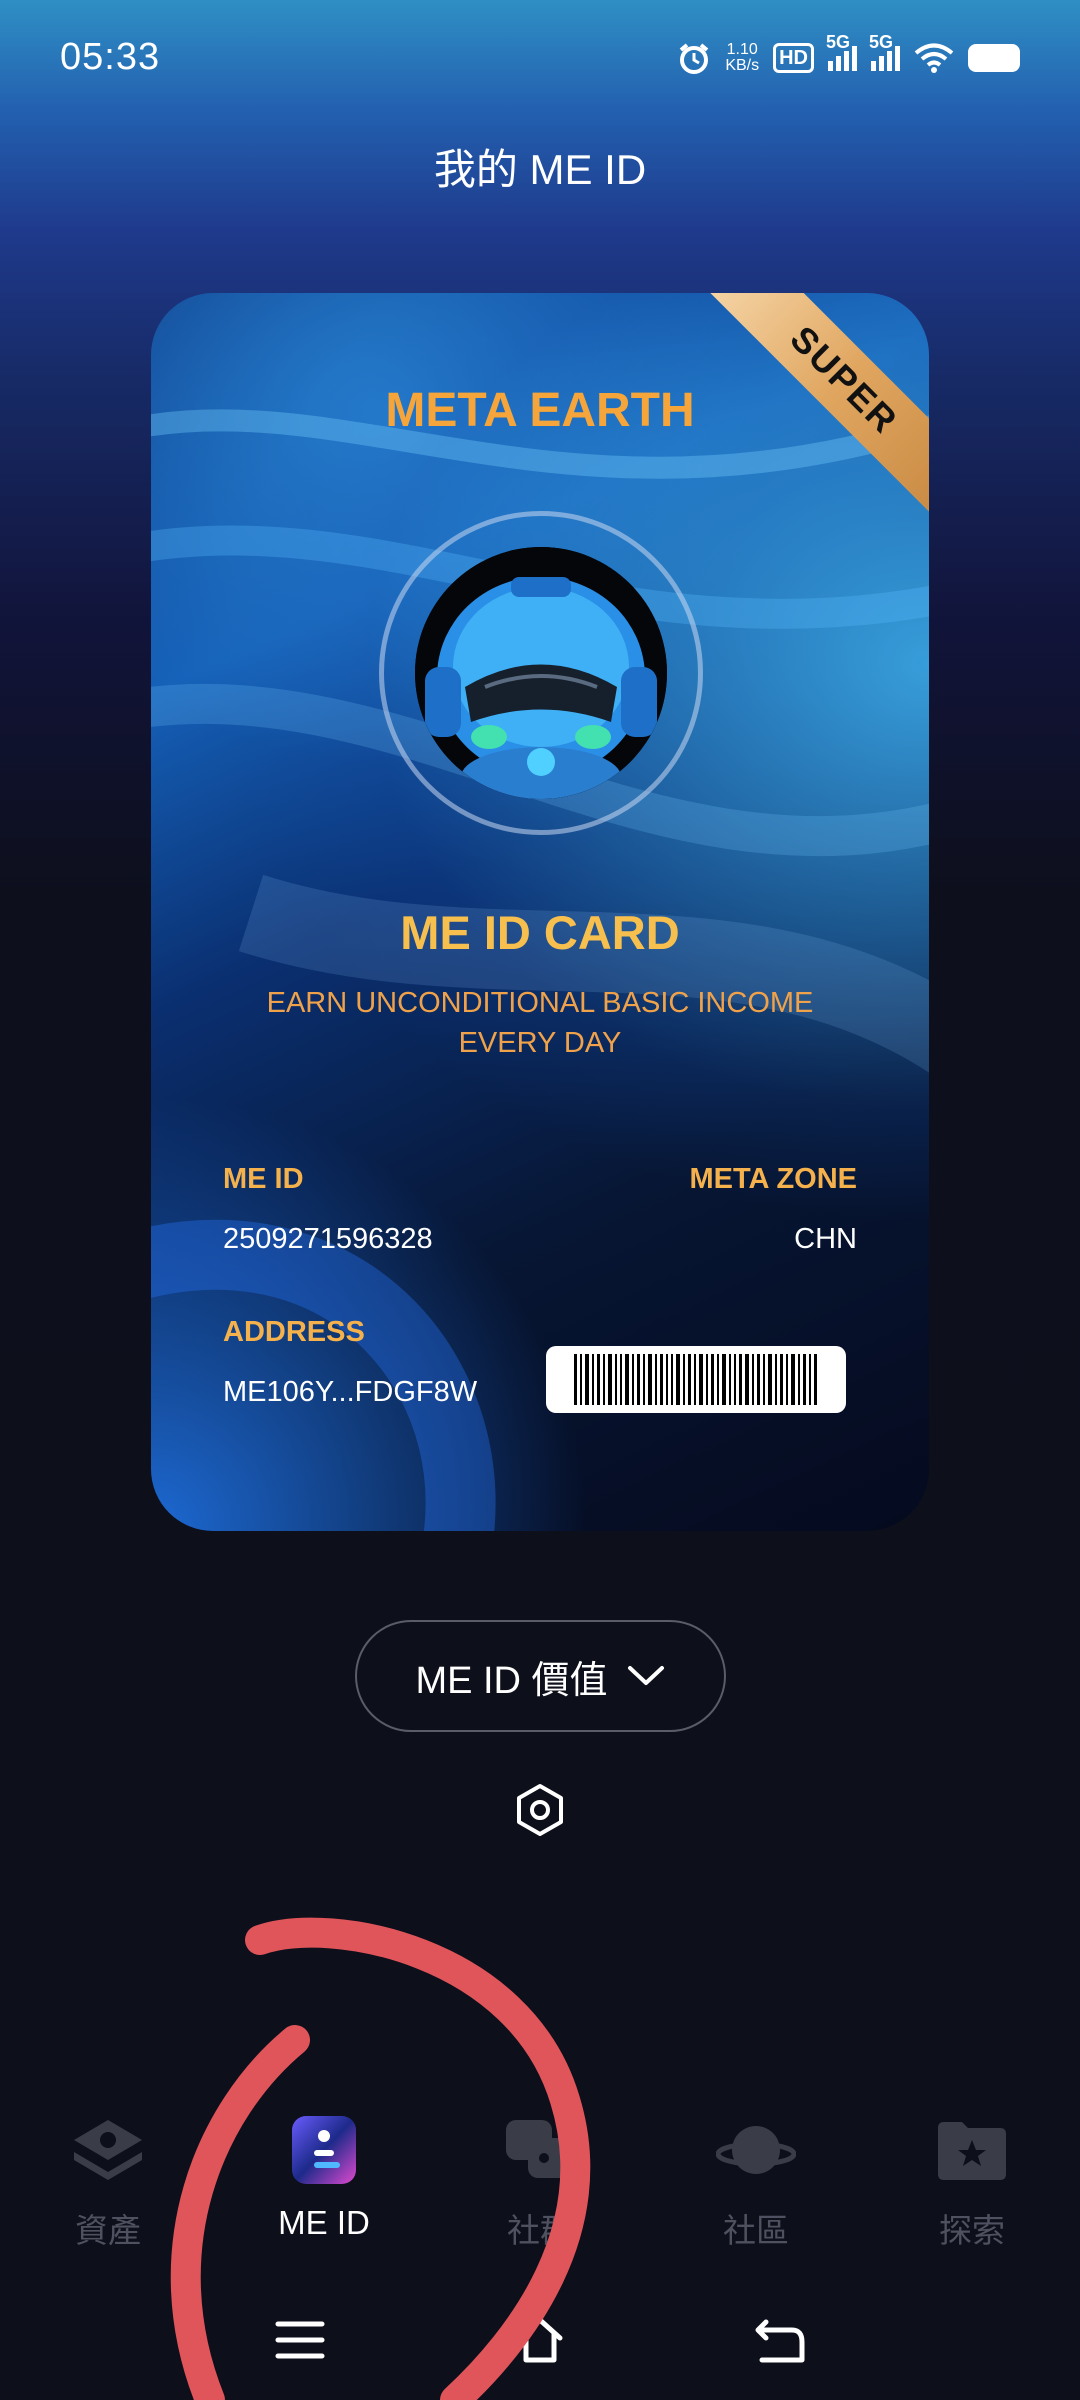 The height and width of the screenshot is (2400, 1080). I want to click on hd-voice-icon: HD, so click(793, 58).